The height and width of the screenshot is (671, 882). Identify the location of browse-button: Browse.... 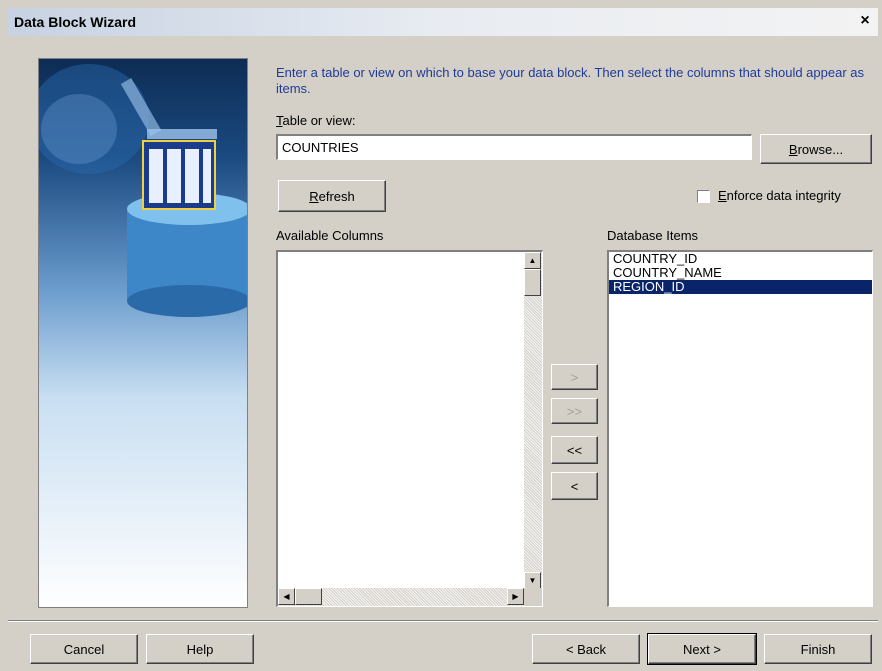
(816, 149).